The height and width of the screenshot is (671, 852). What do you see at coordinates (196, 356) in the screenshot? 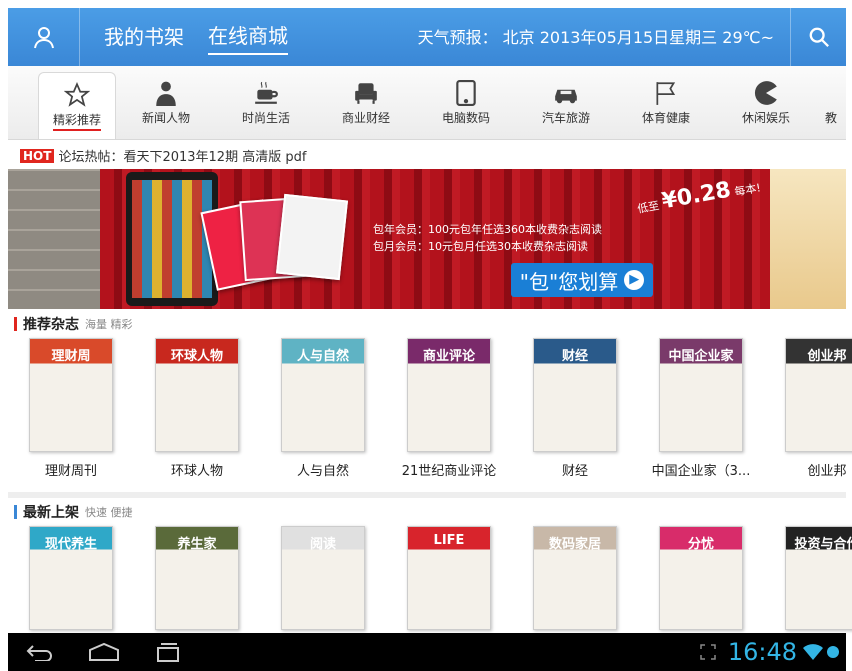
I see `magazine-cover-title: 环球人物` at bounding box center [196, 356].